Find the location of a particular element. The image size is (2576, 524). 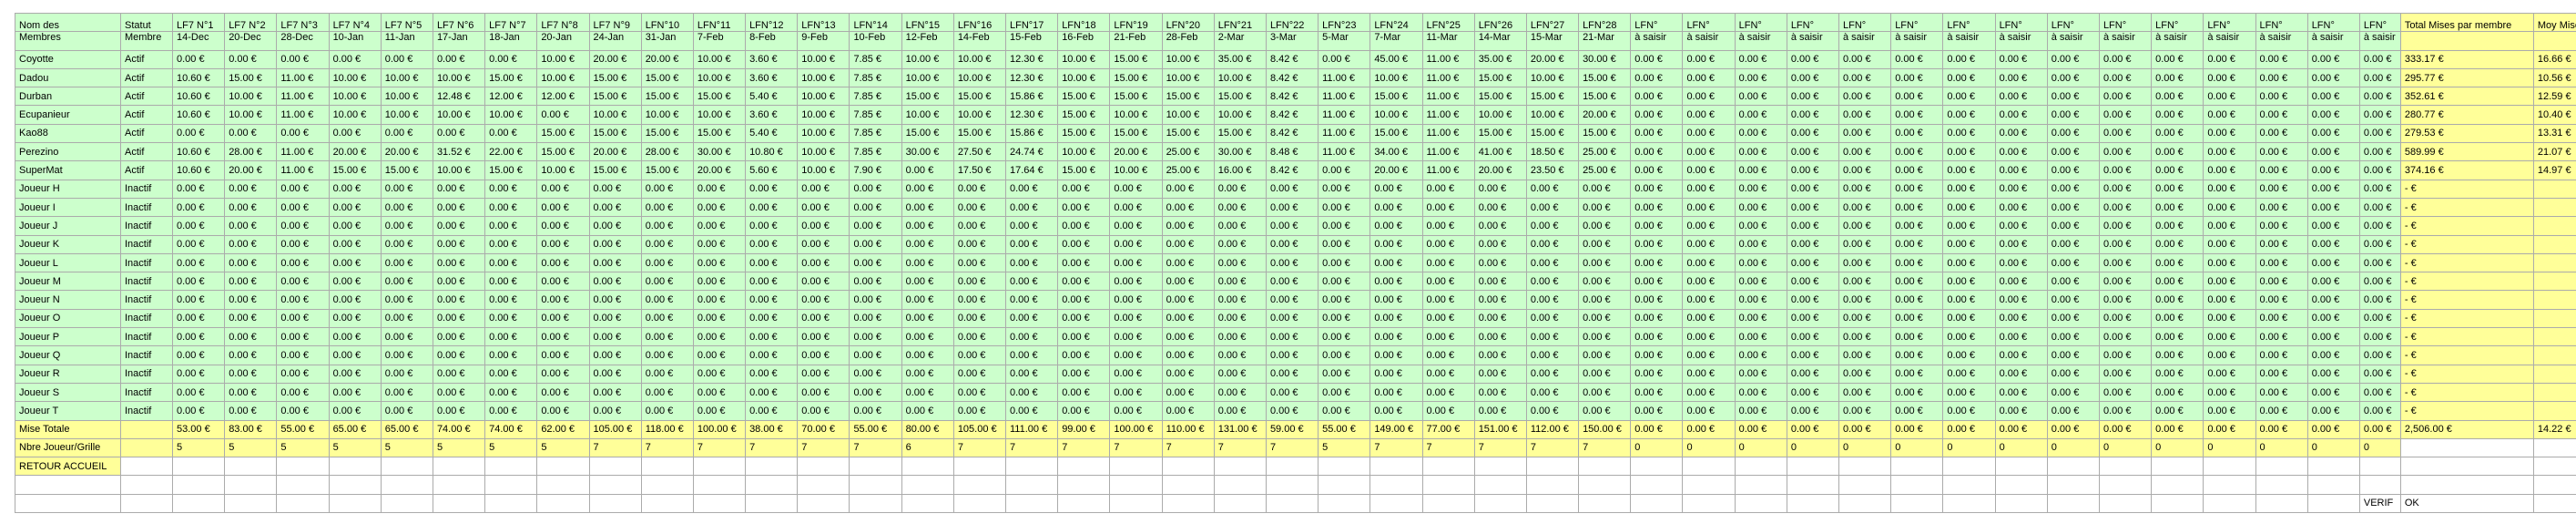

bet-cell: 12.30 € is located at coordinates (1031, 115).